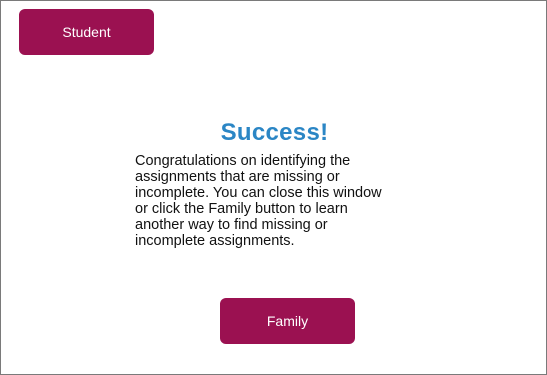 This screenshot has height=375, width=547. What do you see at coordinates (86, 32) in the screenshot?
I see `student-button: Student` at bounding box center [86, 32].